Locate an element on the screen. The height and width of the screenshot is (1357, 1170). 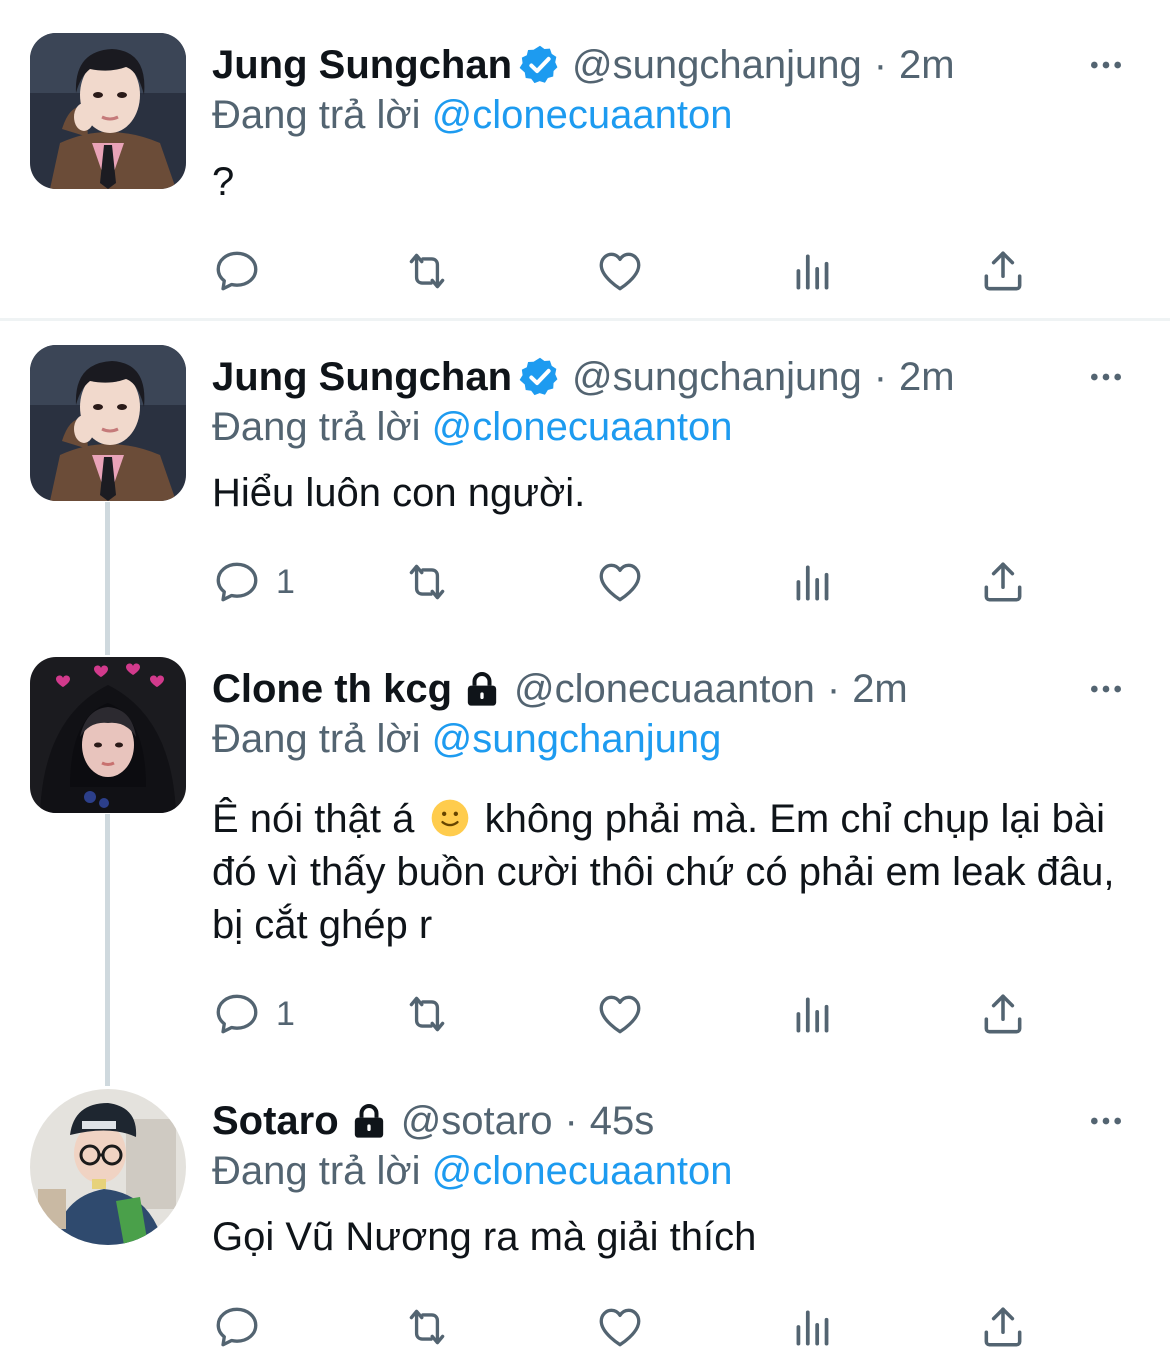
author-name: Sotaro is located at coordinates (275, 1121).